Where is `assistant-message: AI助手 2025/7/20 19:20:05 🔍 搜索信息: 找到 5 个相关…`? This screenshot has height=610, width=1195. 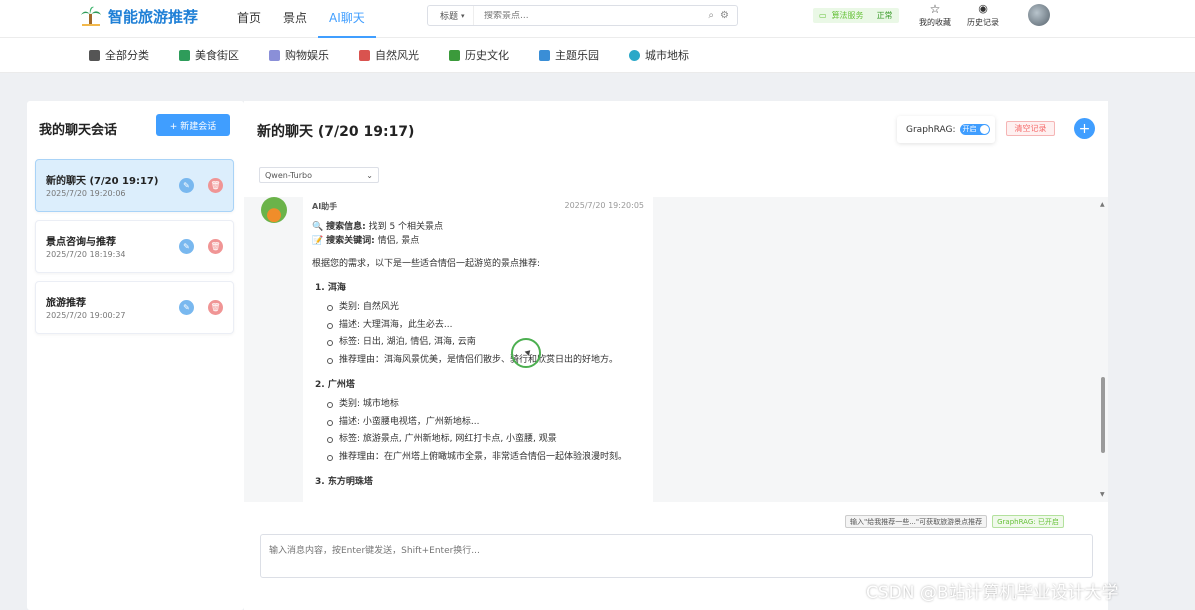 assistant-message: AI助手 2025/7/20 19:20:05 🔍 搜索信息: 找到 5 个相关… is located at coordinates (478, 349).